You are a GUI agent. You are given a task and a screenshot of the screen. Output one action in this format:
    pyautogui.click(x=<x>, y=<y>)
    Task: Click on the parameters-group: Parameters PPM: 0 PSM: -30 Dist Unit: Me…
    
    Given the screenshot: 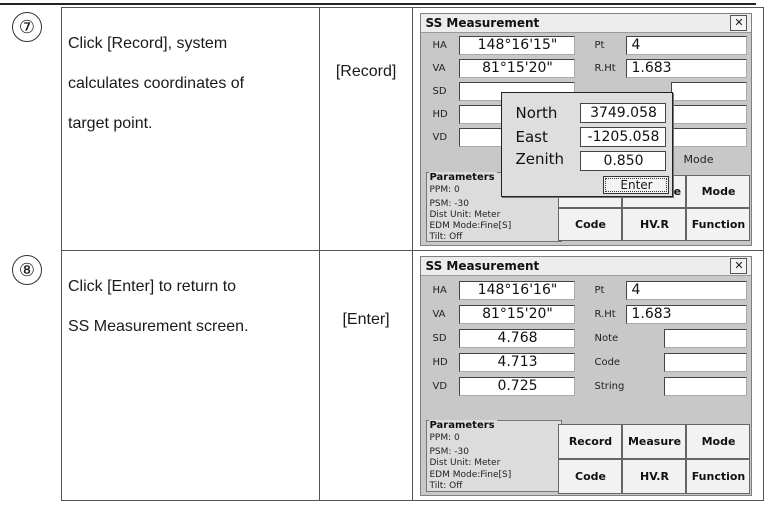 What is the action you would take?
    pyautogui.click(x=494, y=456)
    